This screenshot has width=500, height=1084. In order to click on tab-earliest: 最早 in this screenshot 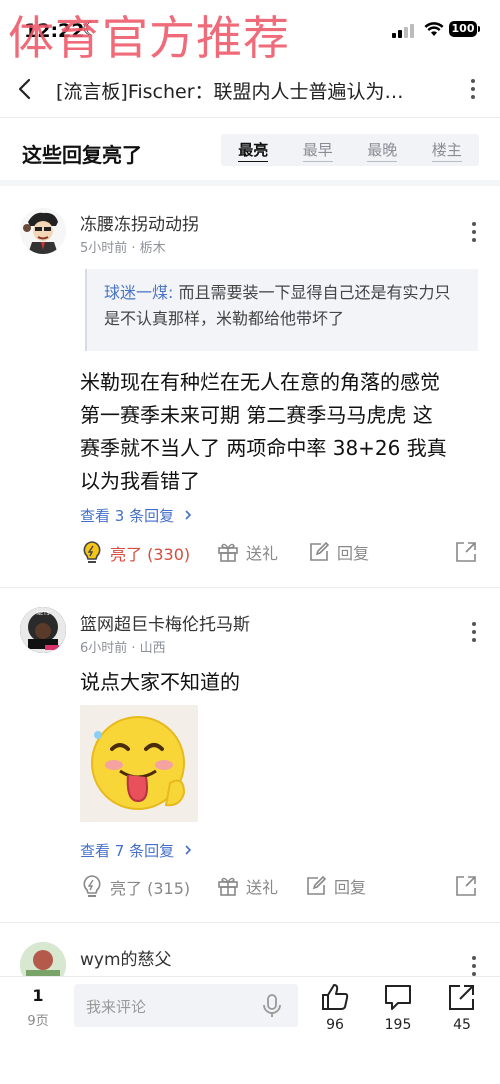, I will do `click(318, 150)`.